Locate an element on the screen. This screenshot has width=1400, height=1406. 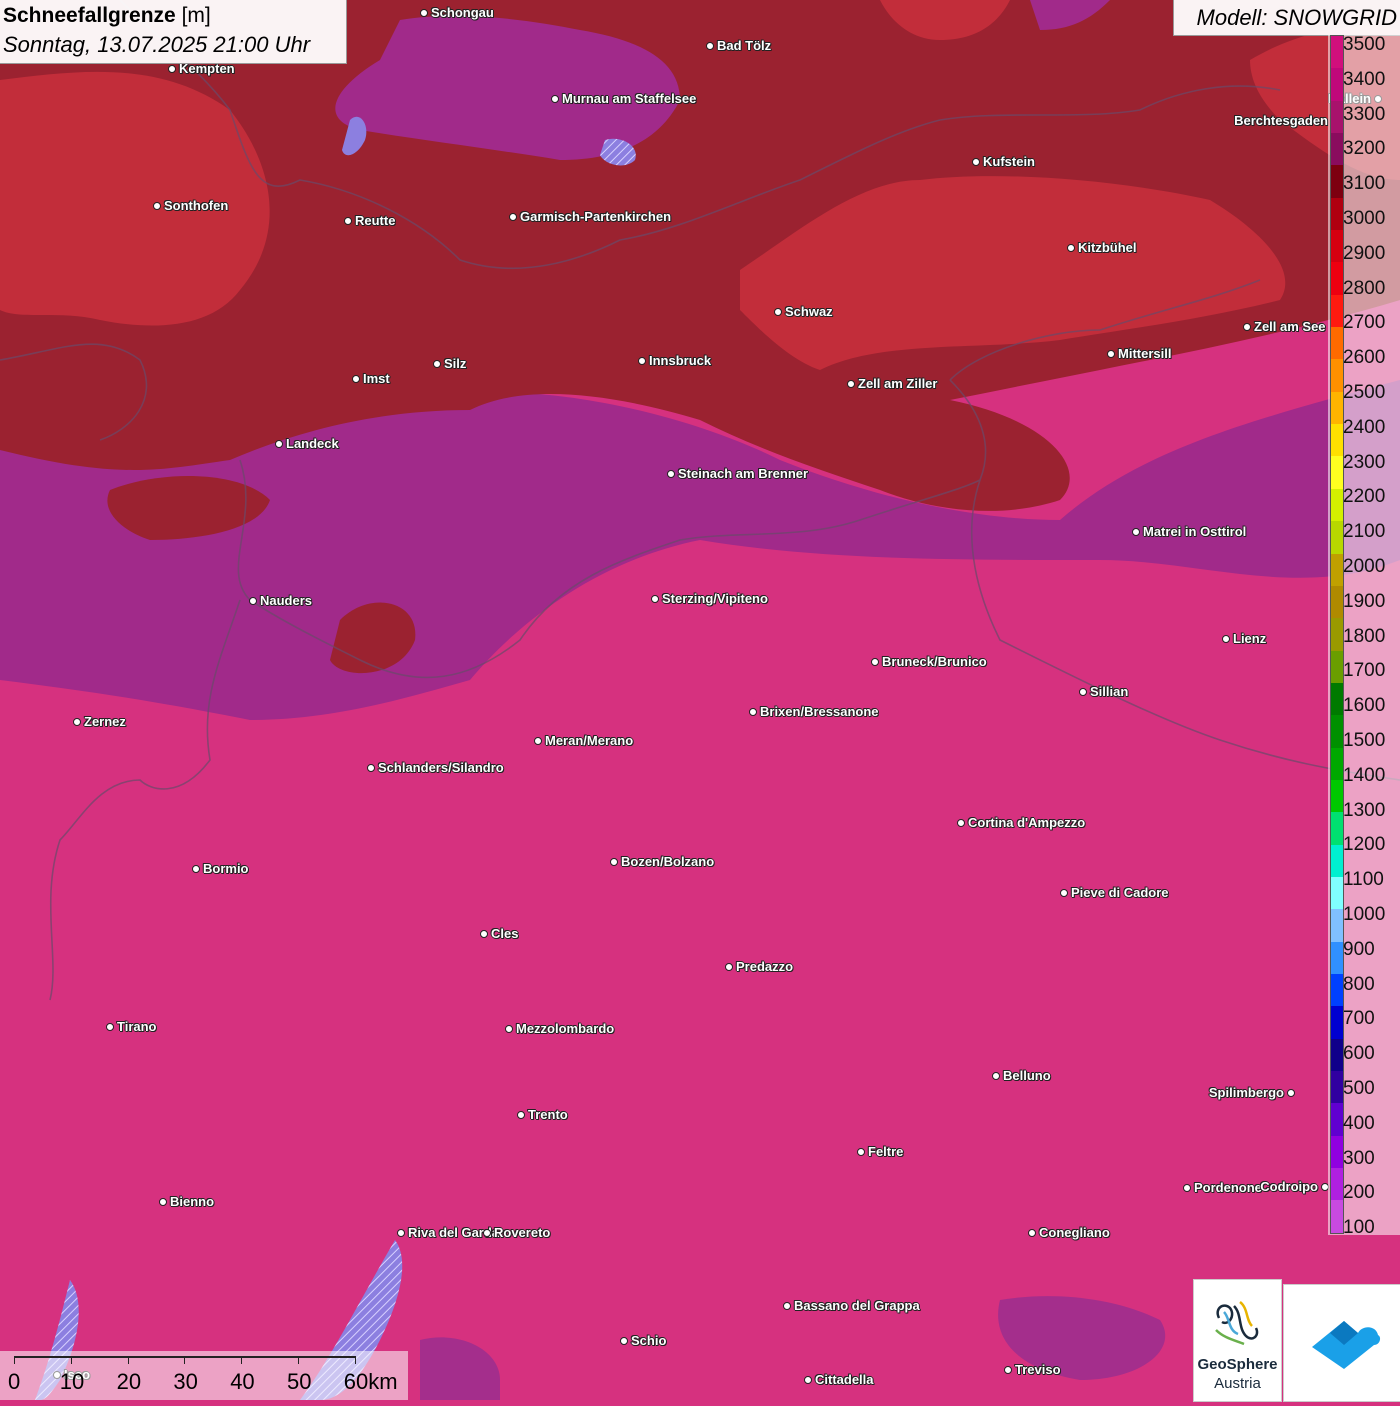
city-label: Mittersill is located at coordinates (1145, 353).